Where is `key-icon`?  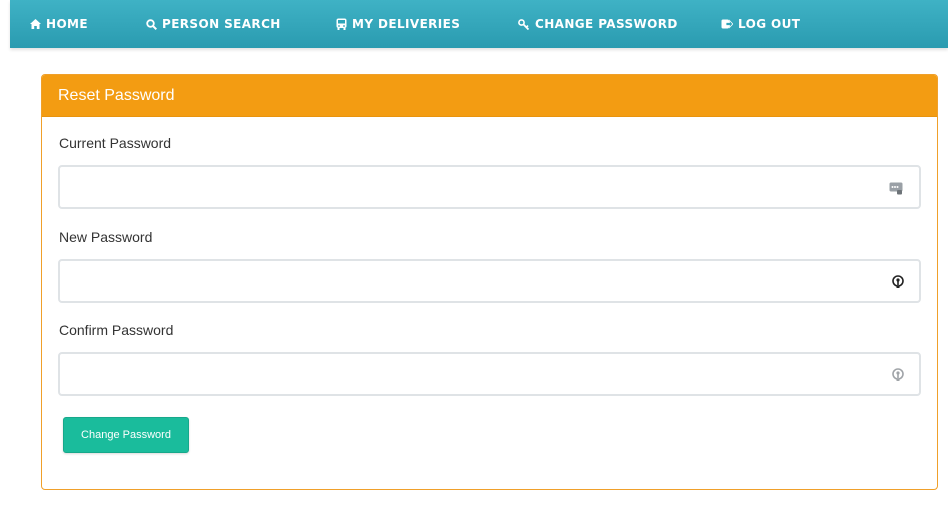
key-icon is located at coordinates (524, 24).